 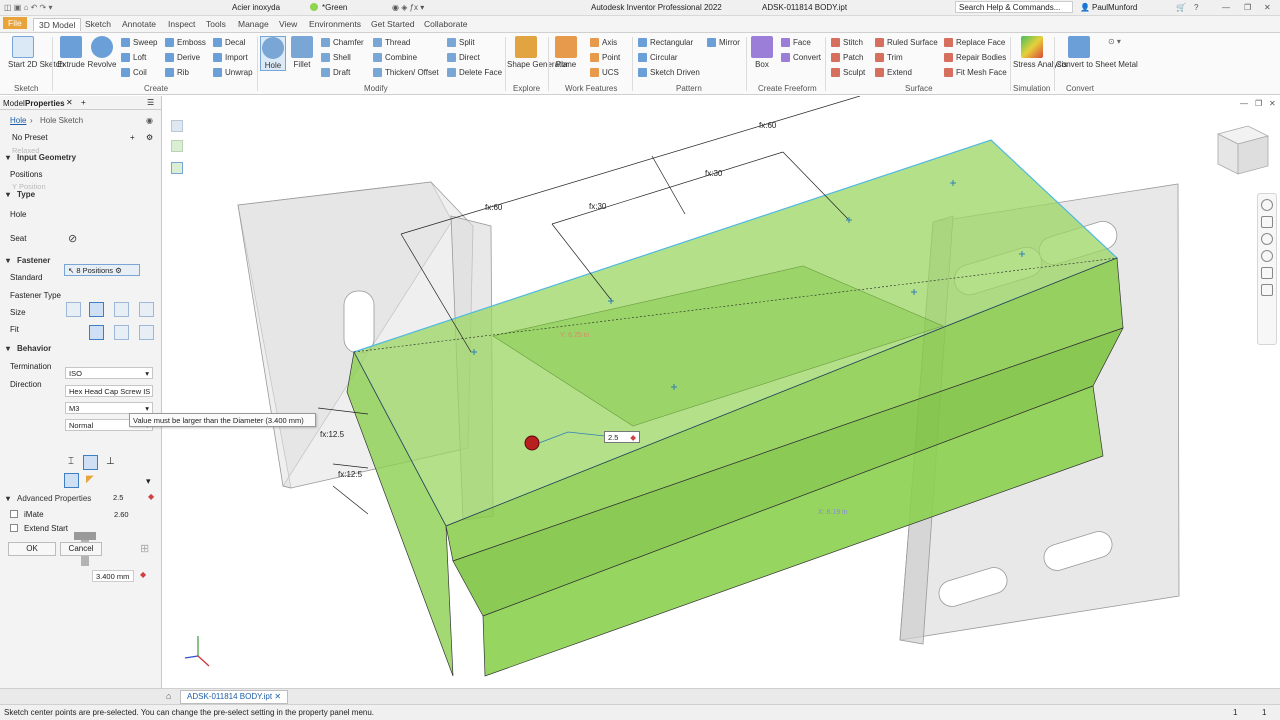 I want to click on visibility-icon: ◉, so click(x=149, y=120).